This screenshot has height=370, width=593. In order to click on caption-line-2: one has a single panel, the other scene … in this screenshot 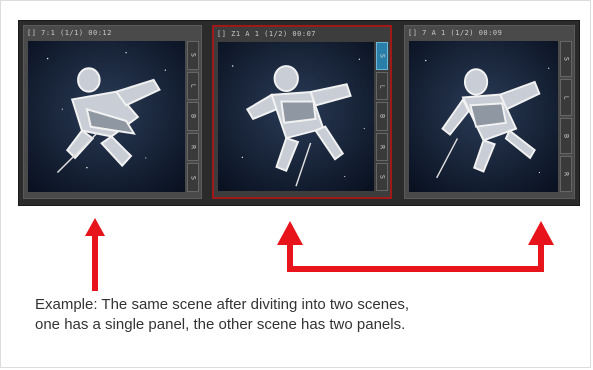, I will do `click(220, 324)`.